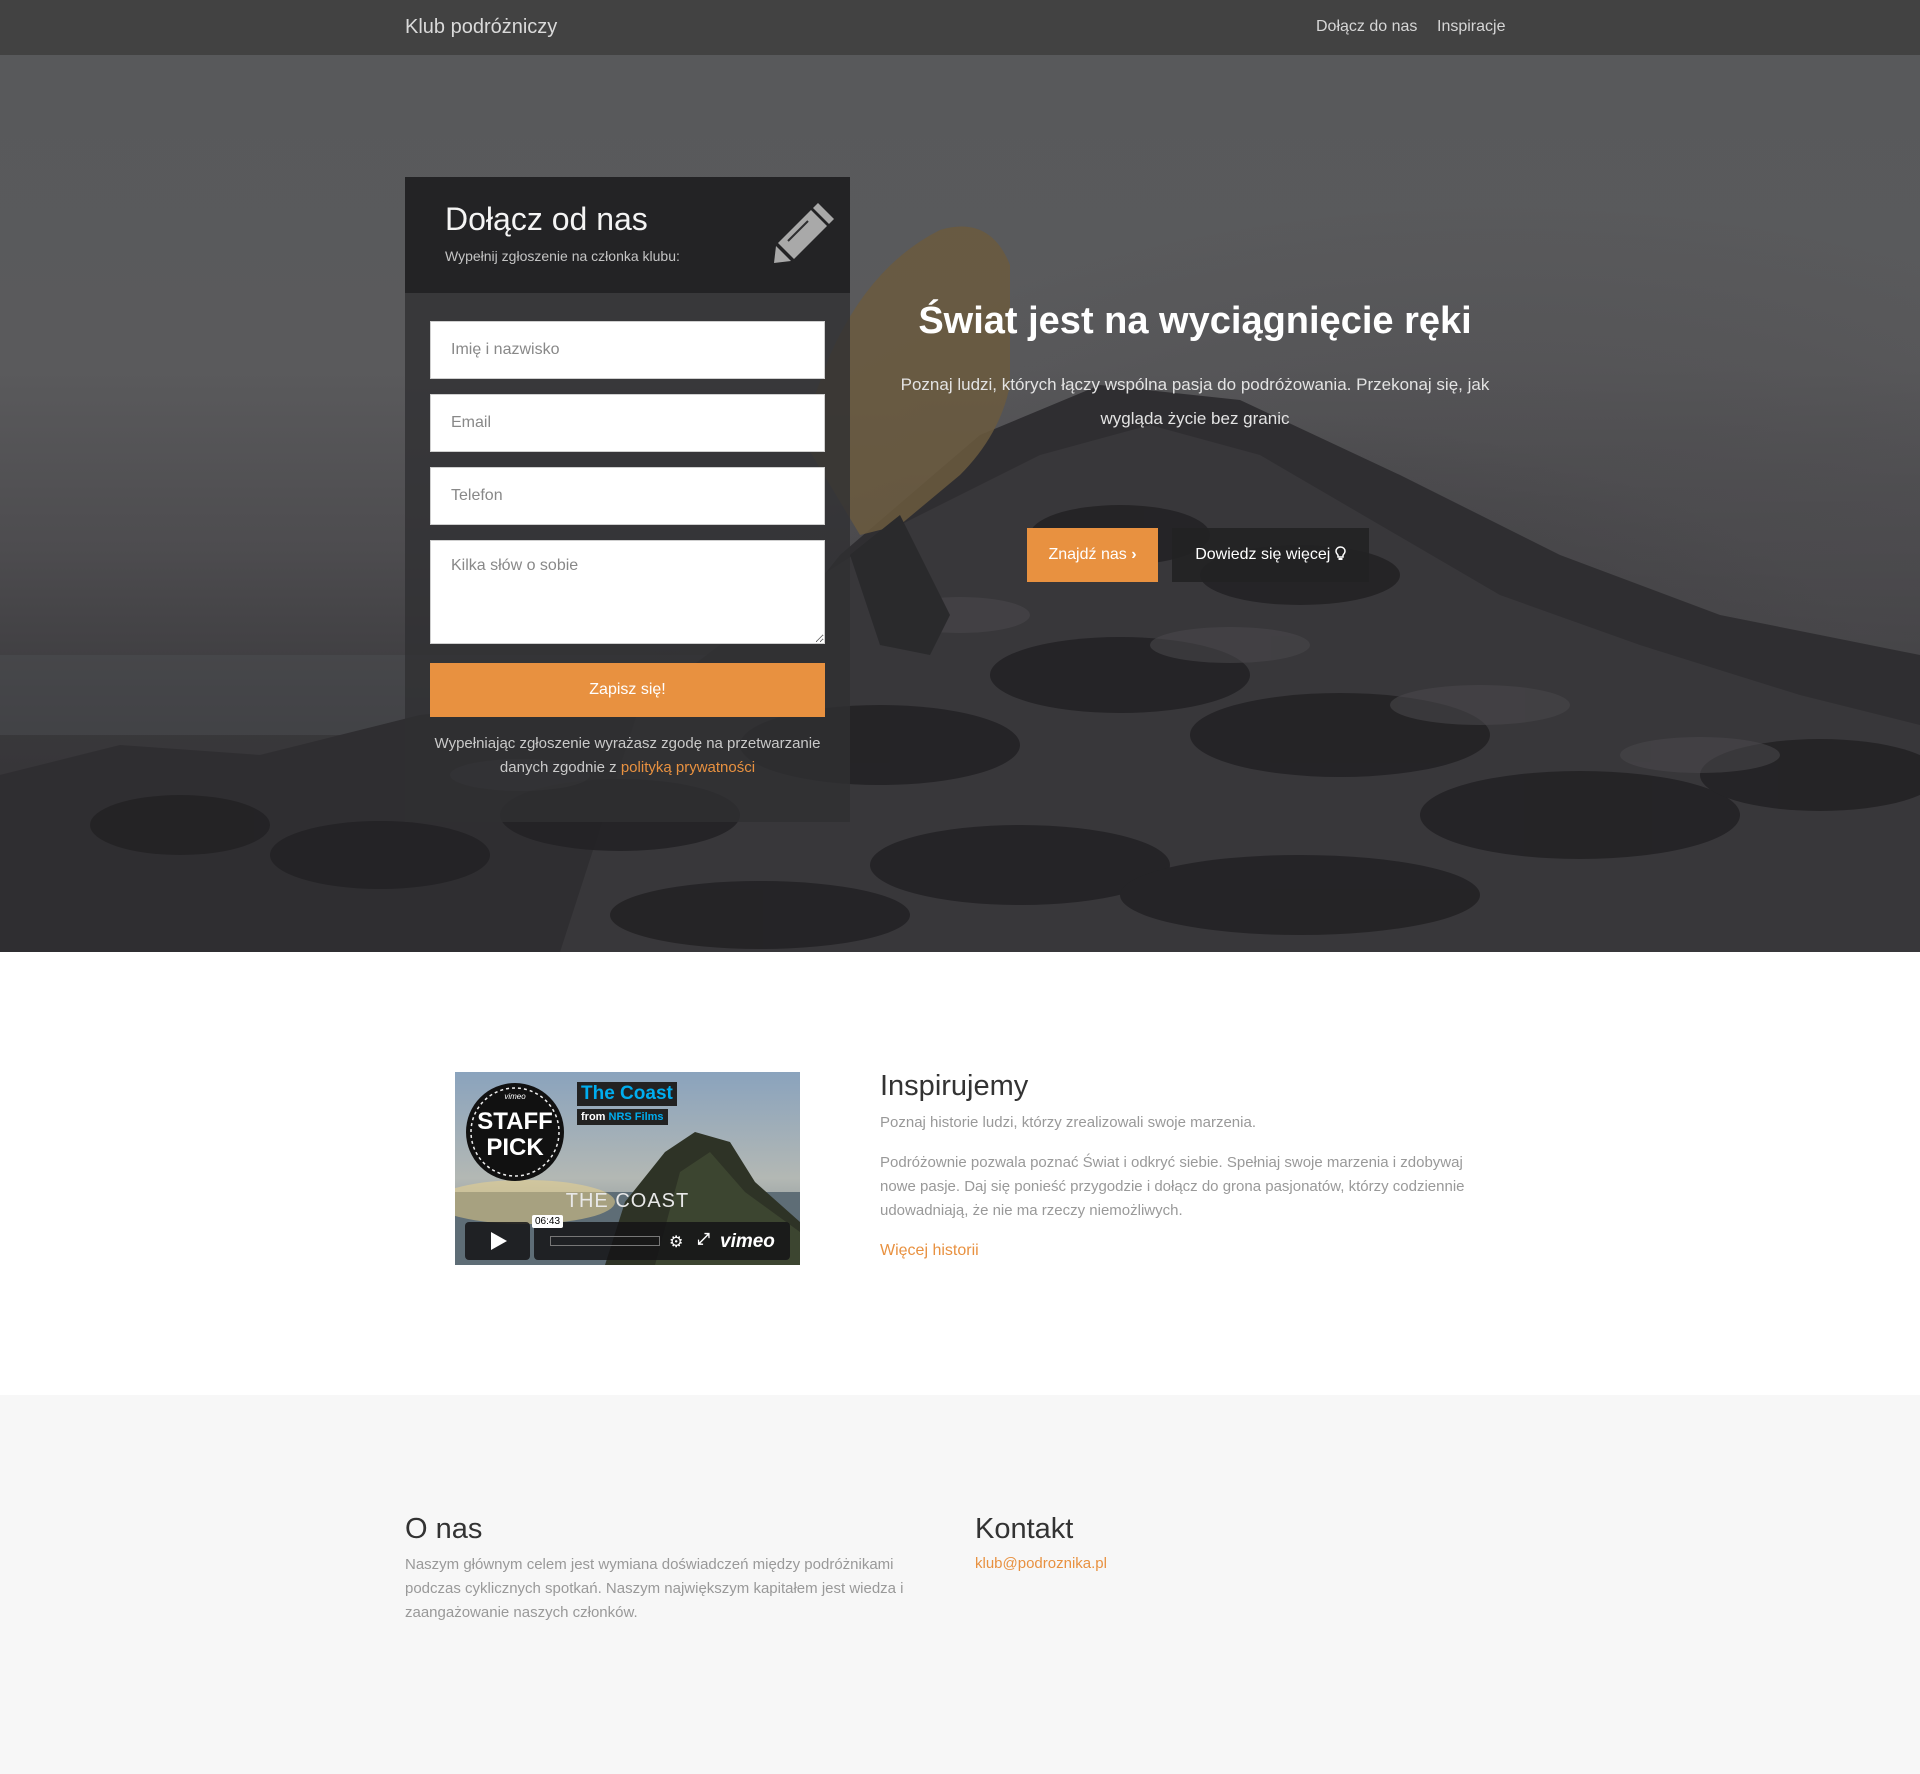 Image resolution: width=1920 pixels, height=1774 pixels. What do you see at coordinates (703, 1240) in the screenshot?
I see `fullscreen-icon: ⤢` at bounding box center [703, 1240].